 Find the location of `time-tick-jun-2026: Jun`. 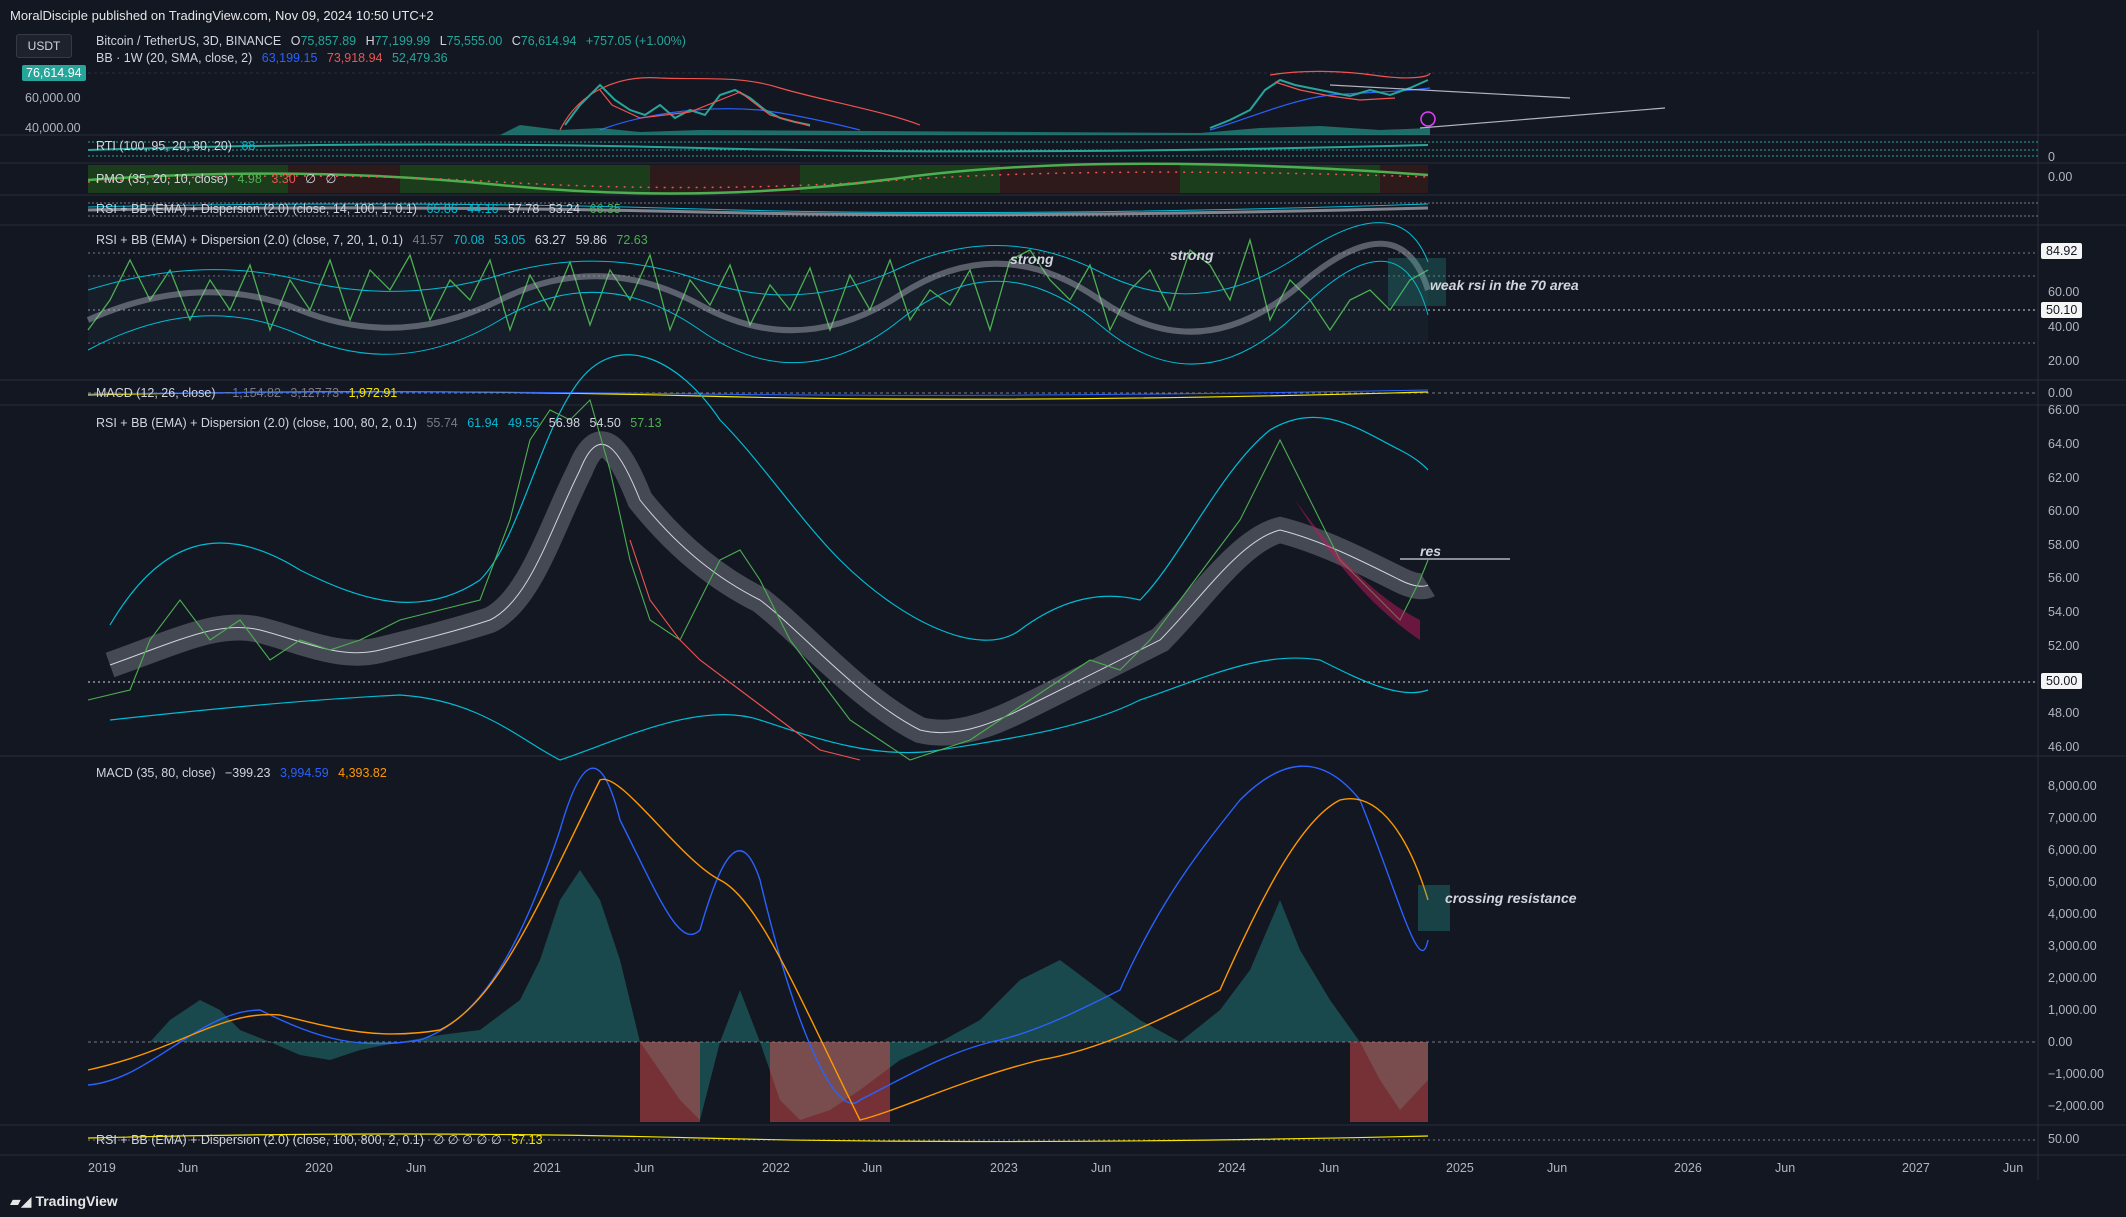

time-tick-jun-2026: Jun is located at coordinates (1785, 1168).